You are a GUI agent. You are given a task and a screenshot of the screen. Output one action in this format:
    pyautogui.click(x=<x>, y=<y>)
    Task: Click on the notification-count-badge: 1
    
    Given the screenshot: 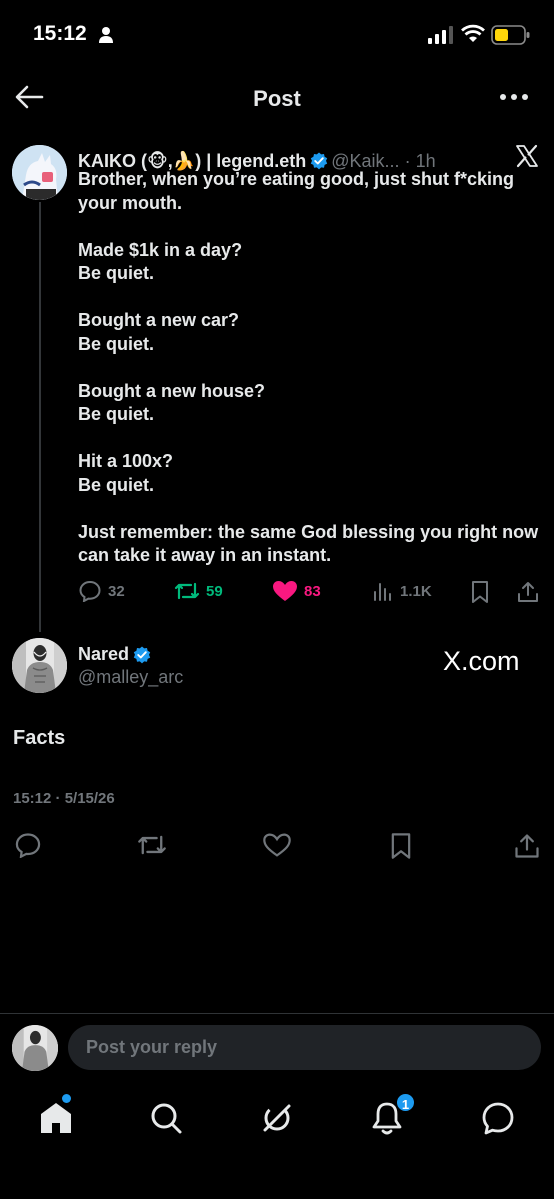 What is the action you would take?
    pyautogui.click(x=405, y=1102)
    